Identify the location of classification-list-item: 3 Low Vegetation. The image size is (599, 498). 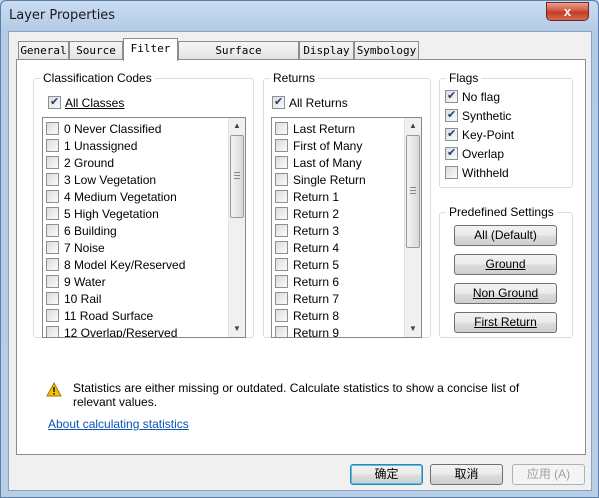
(101, 180).